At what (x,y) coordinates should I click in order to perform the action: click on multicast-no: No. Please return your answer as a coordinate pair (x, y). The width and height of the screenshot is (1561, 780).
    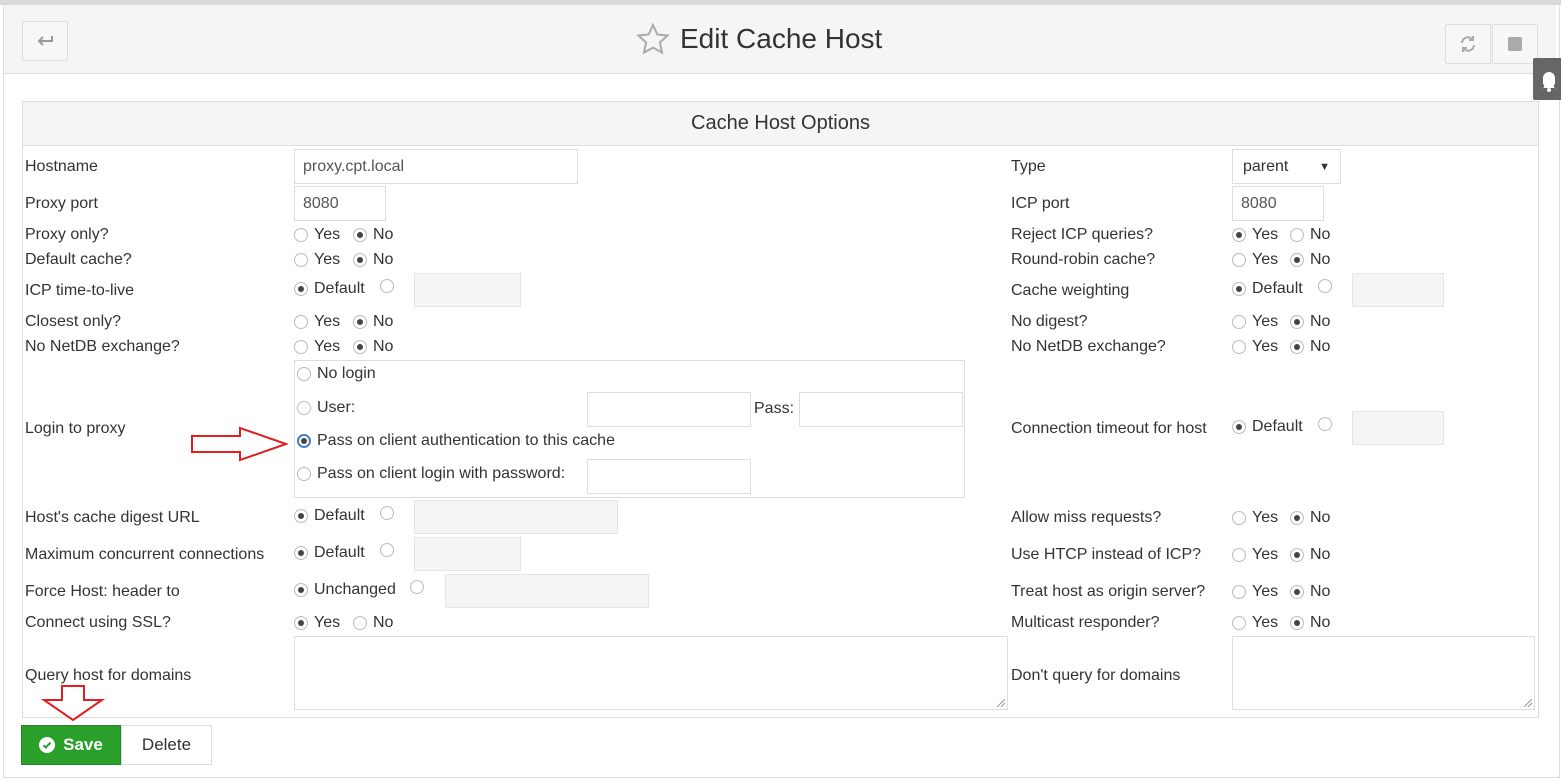
    Looking at the image, I should click on (1310, 623).